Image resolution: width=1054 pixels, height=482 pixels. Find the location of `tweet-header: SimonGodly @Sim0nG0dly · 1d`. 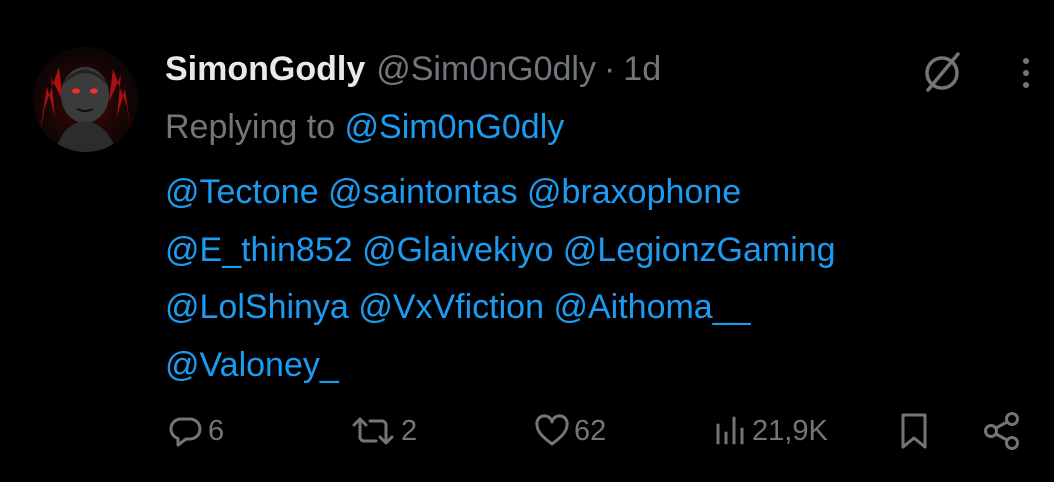

tweet-header: SimonGodly @Sim0nG0dly · 1d is located at coordinates (413, 69).